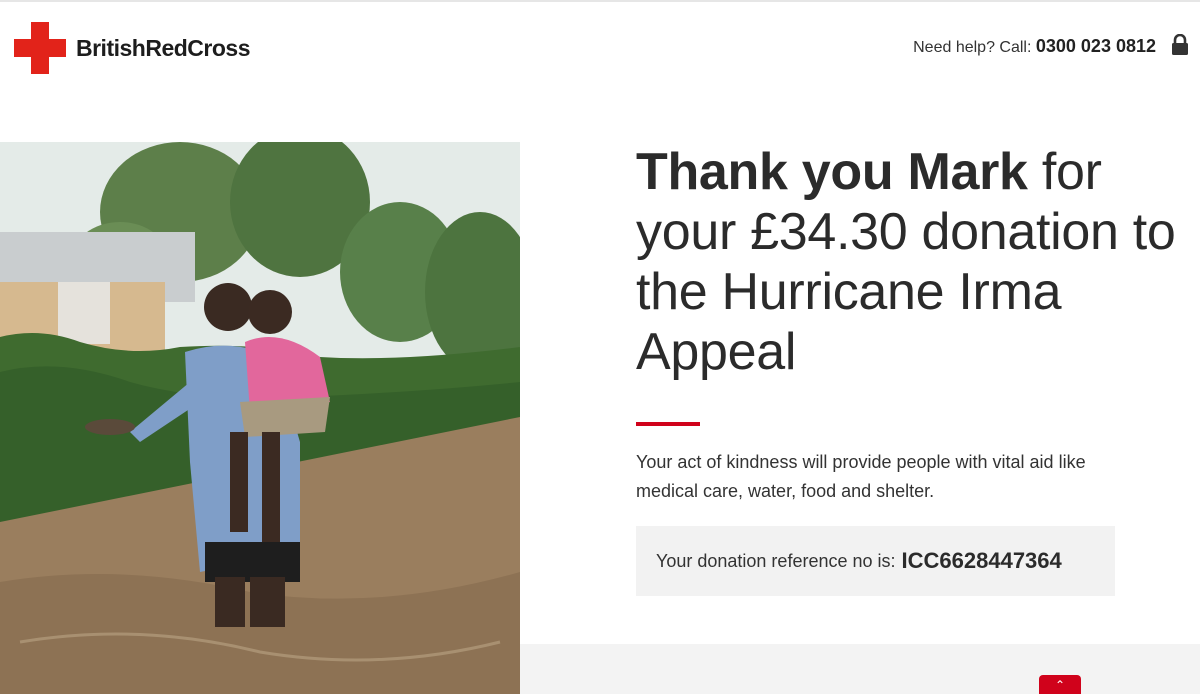 The image size is (1200, 694). I want to click on logo-wordmark: BritishRedCross, so click(163, 47).